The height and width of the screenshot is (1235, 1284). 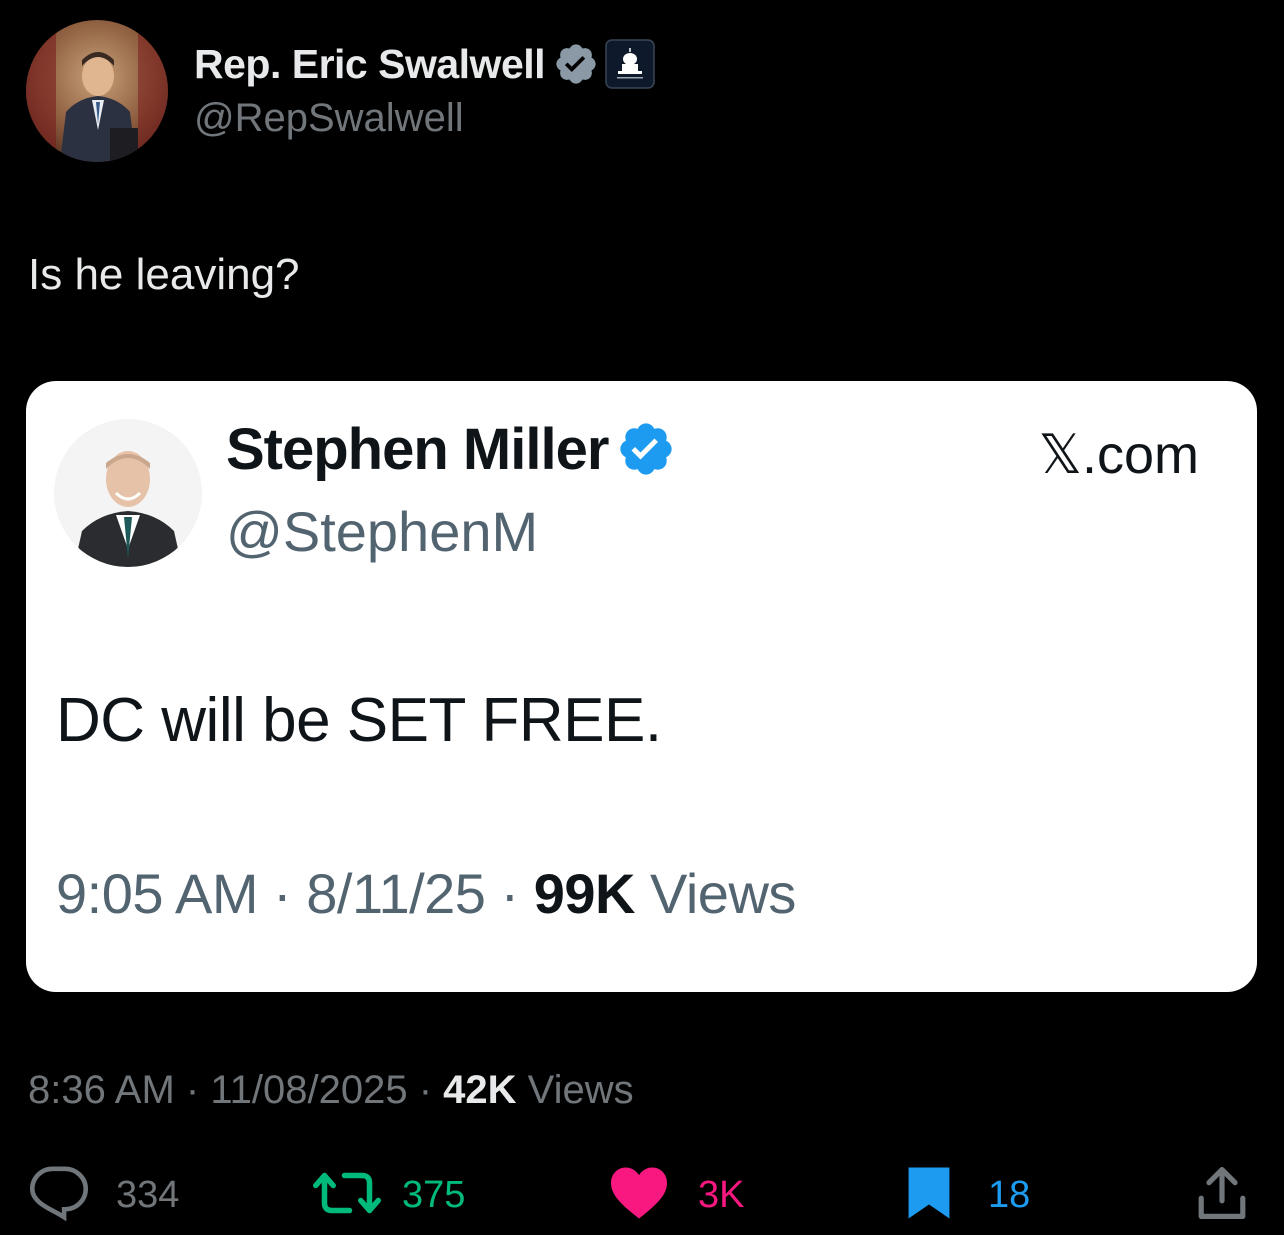 I want to click on share-icon, so click(x=1222, y=1195).